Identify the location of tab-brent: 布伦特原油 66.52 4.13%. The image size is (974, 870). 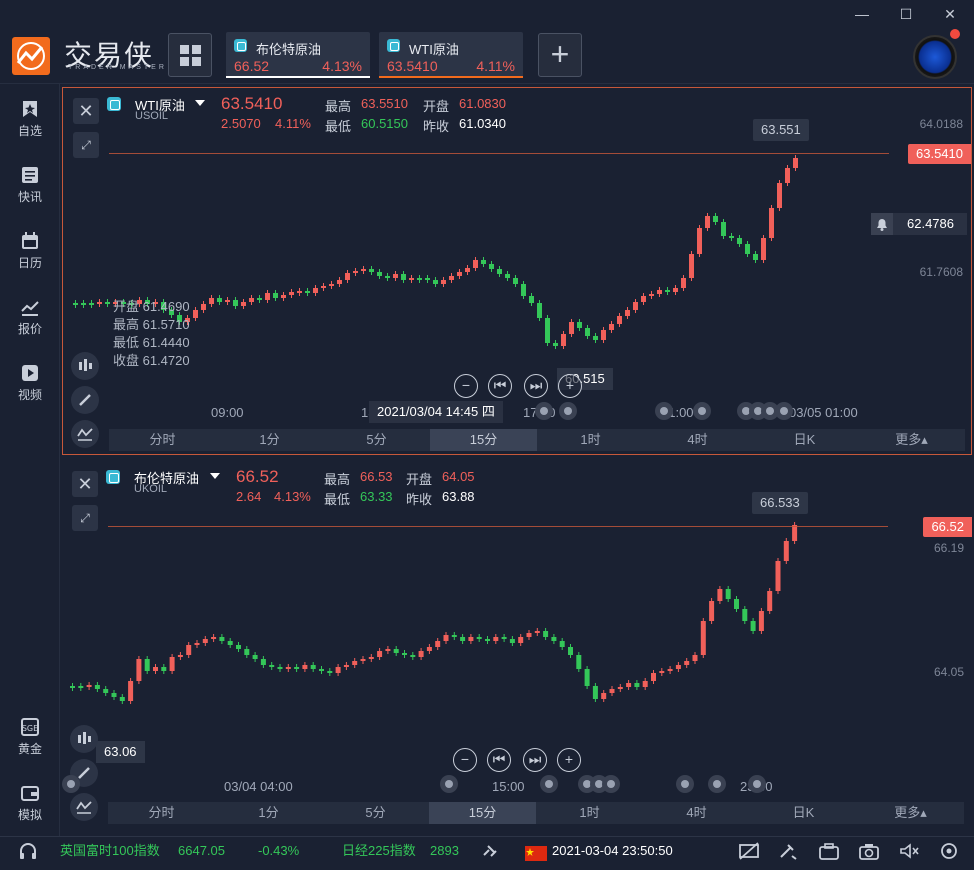
(298, 55).